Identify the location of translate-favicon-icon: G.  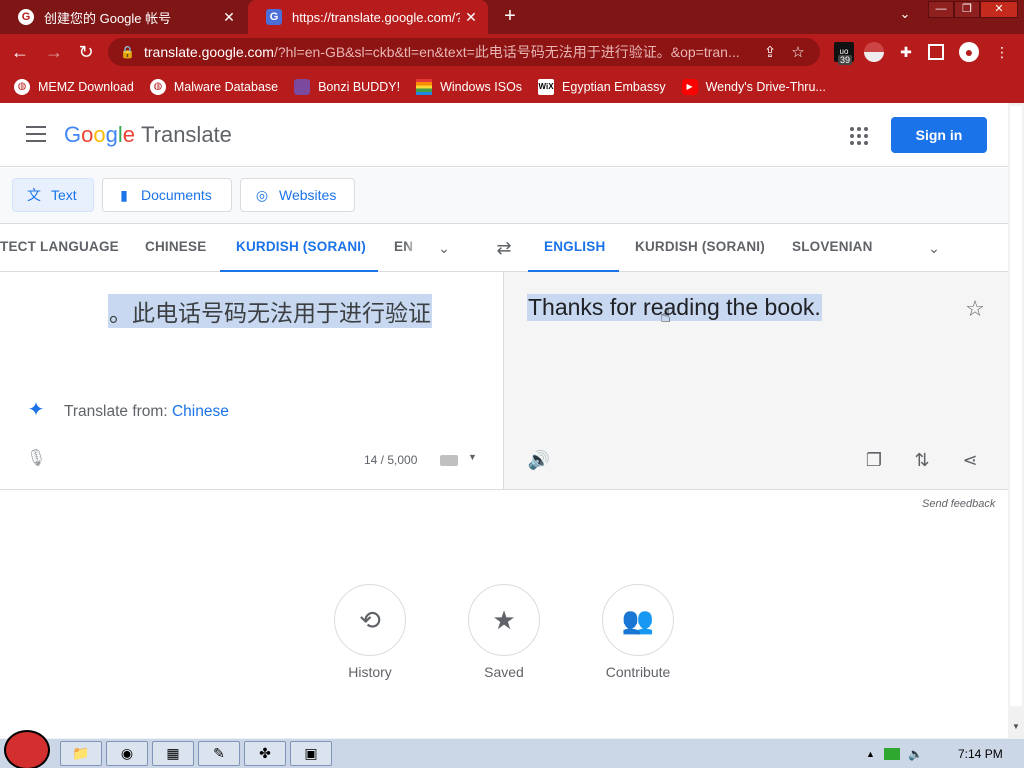
(274, 17).